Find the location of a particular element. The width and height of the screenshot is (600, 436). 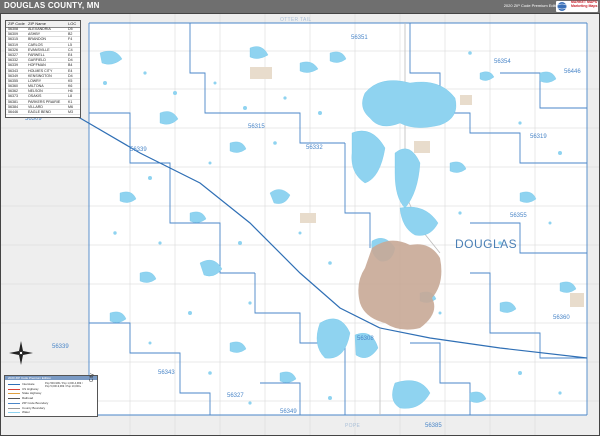

legend-heading-bar: 2020 ZIP Code Premium Edition is located at coordinates (51, 378).